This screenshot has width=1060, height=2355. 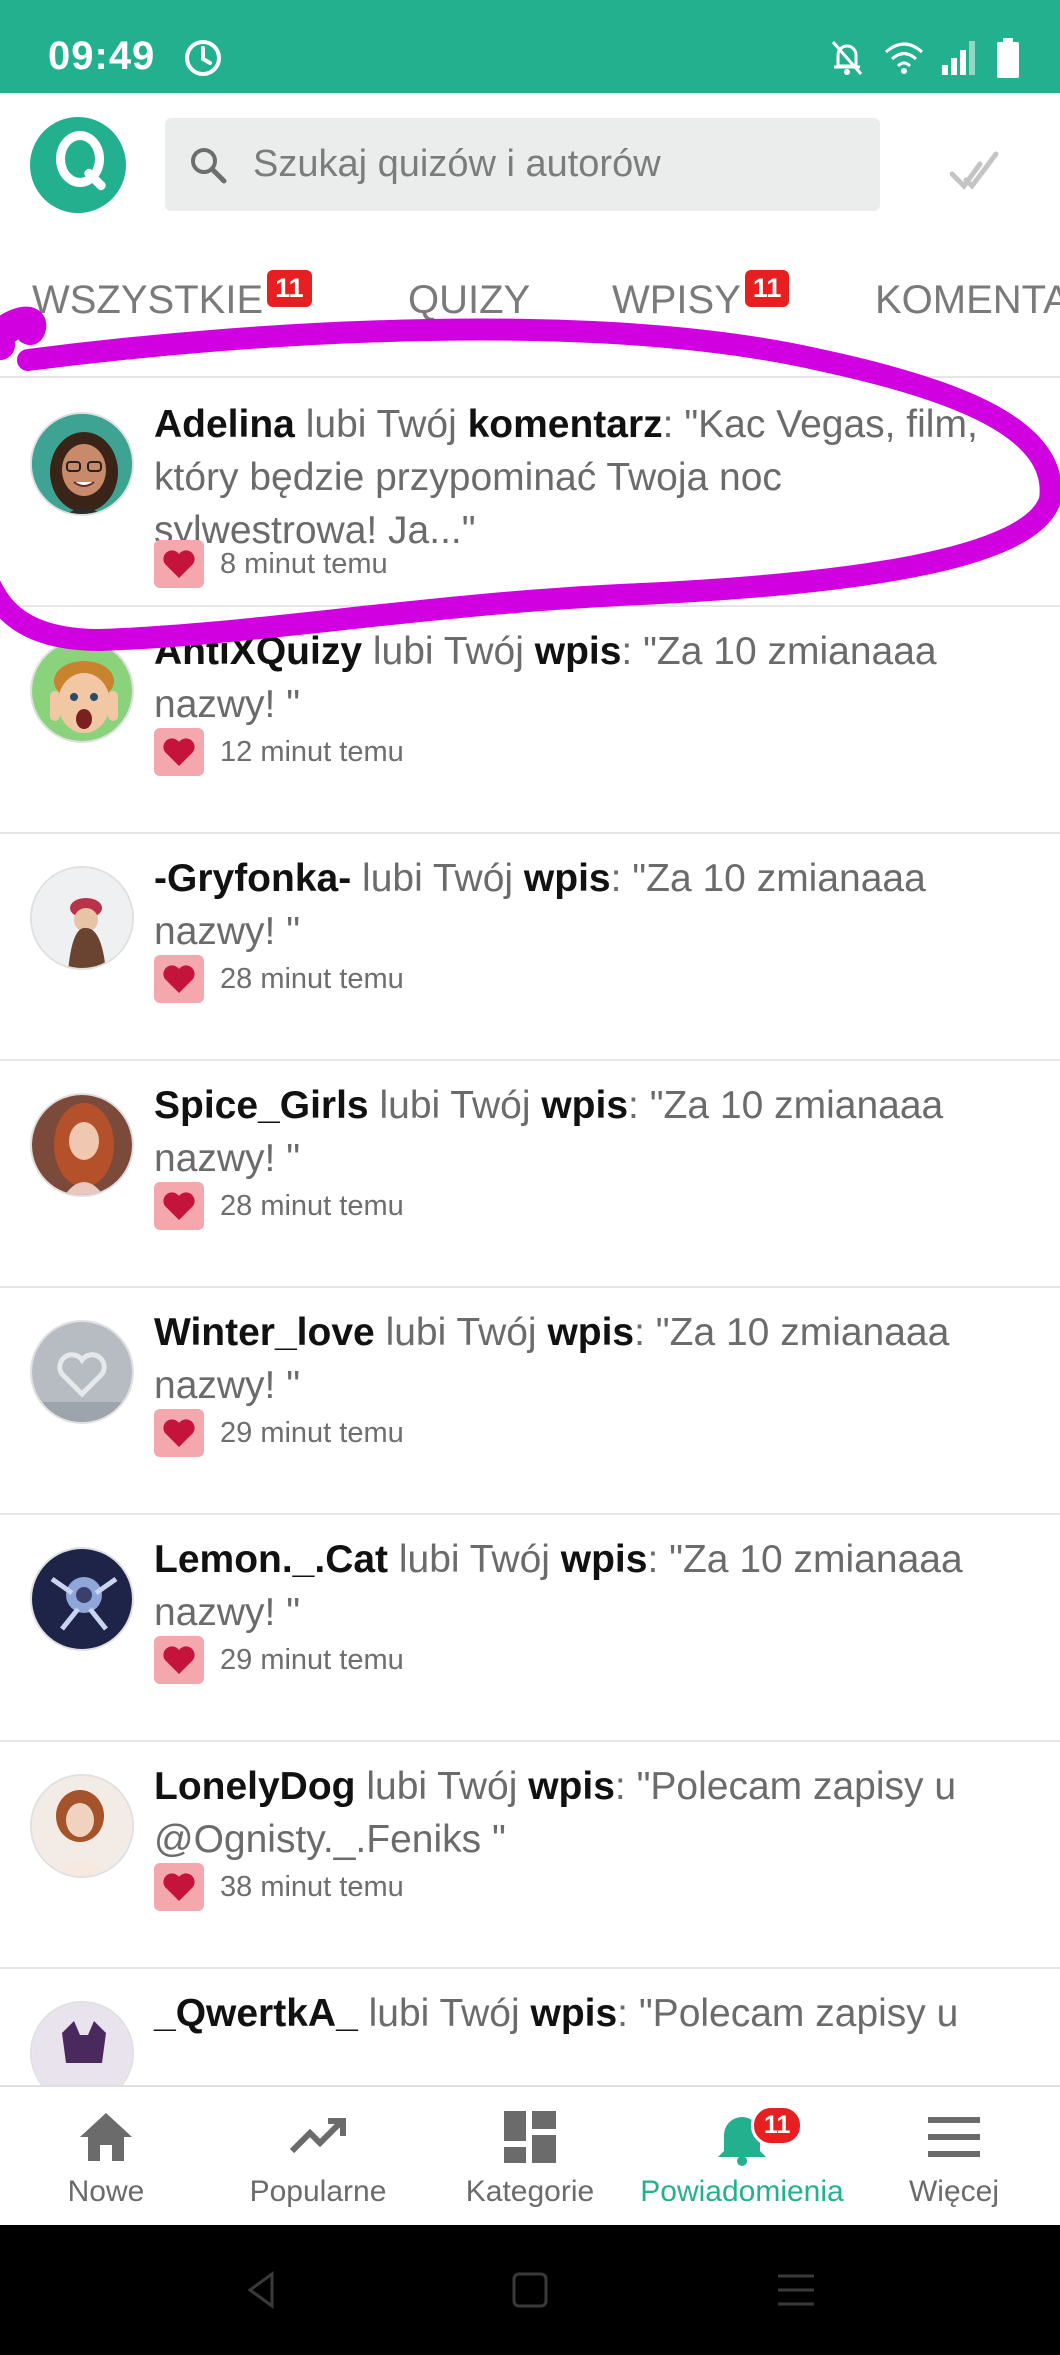 What do you see at coordinates (209, 166) in the screenshot?
I see `search-icon` at bounding box center [209, 166].